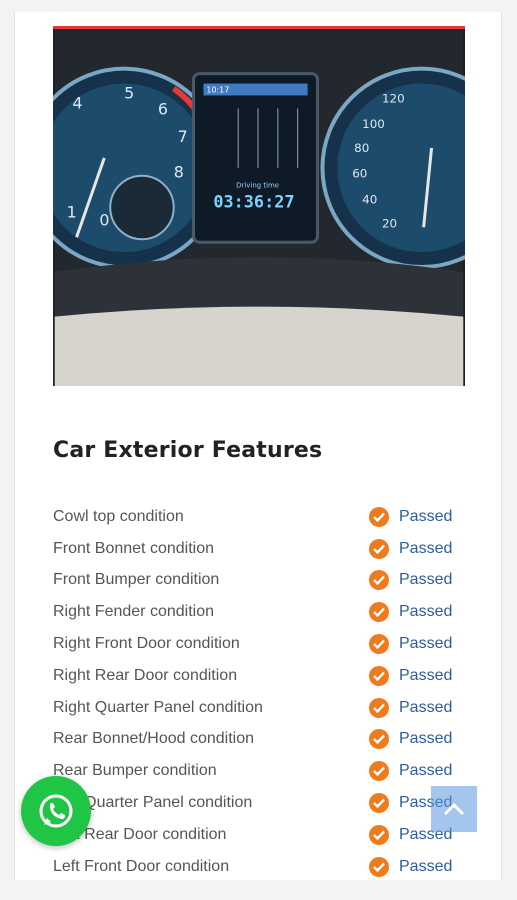 The width and height of the screenshot is (517, 900). What do you see at coordinates (179, 172) in the screenshot?
I see `svg-text: 8` at bounding box center [179, 172].